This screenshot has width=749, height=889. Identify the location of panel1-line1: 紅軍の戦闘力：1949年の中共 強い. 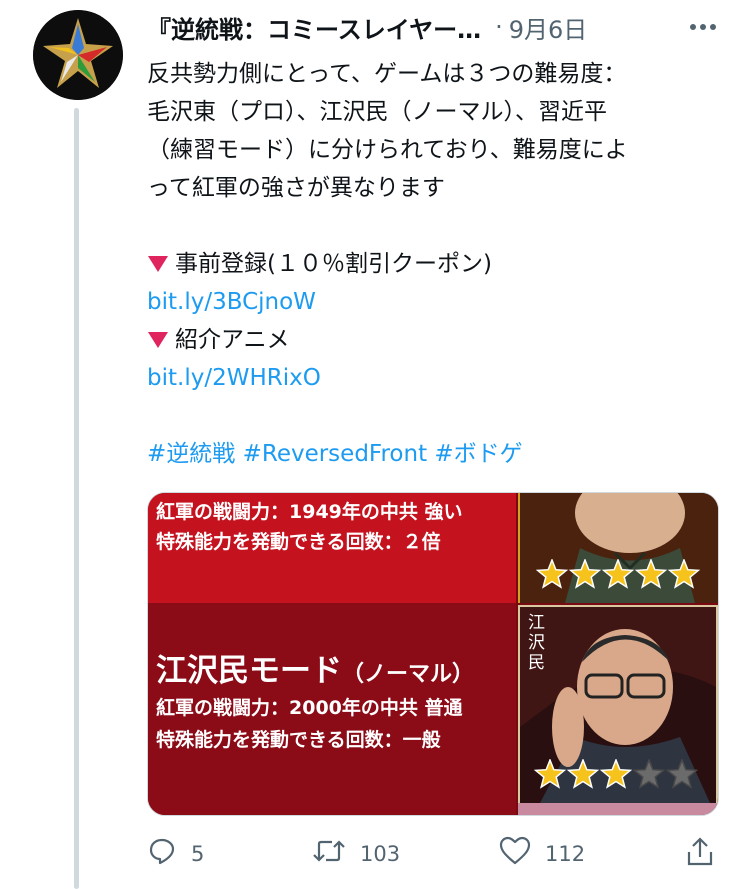
(309, 512).